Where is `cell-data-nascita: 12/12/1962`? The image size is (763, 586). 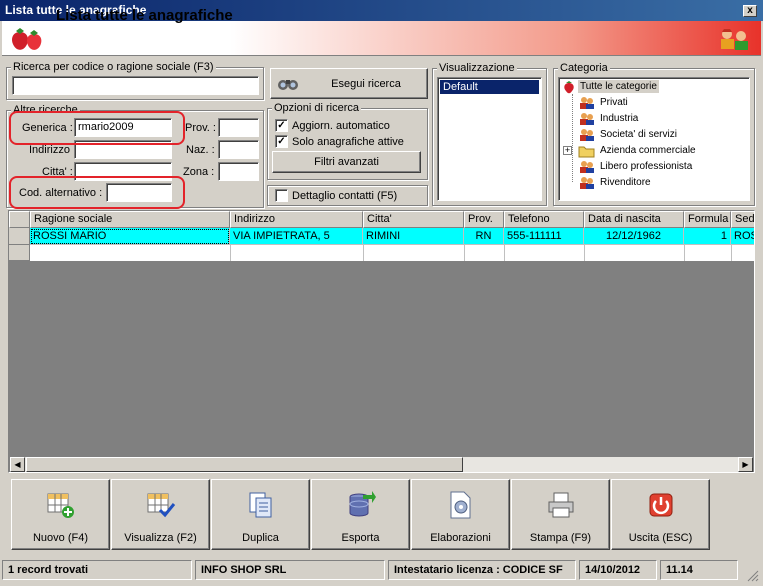 cell-data-nascita: 12/12/1962 is located at coordinates (634, 236).